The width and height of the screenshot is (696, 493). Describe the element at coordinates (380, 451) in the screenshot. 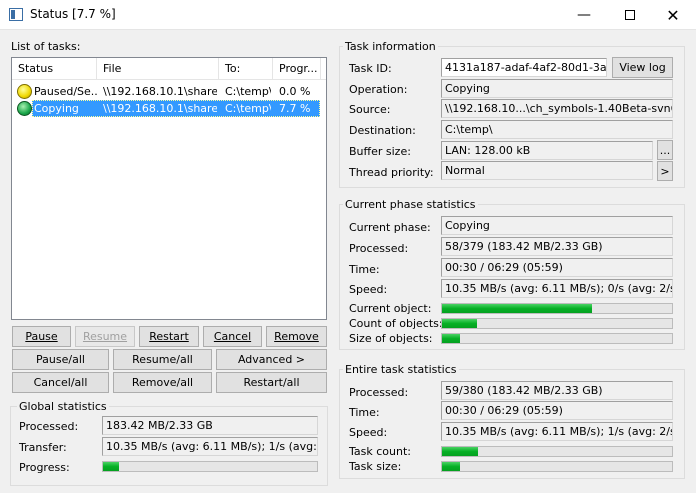

I see `task-count-label: Task count:` at that location.